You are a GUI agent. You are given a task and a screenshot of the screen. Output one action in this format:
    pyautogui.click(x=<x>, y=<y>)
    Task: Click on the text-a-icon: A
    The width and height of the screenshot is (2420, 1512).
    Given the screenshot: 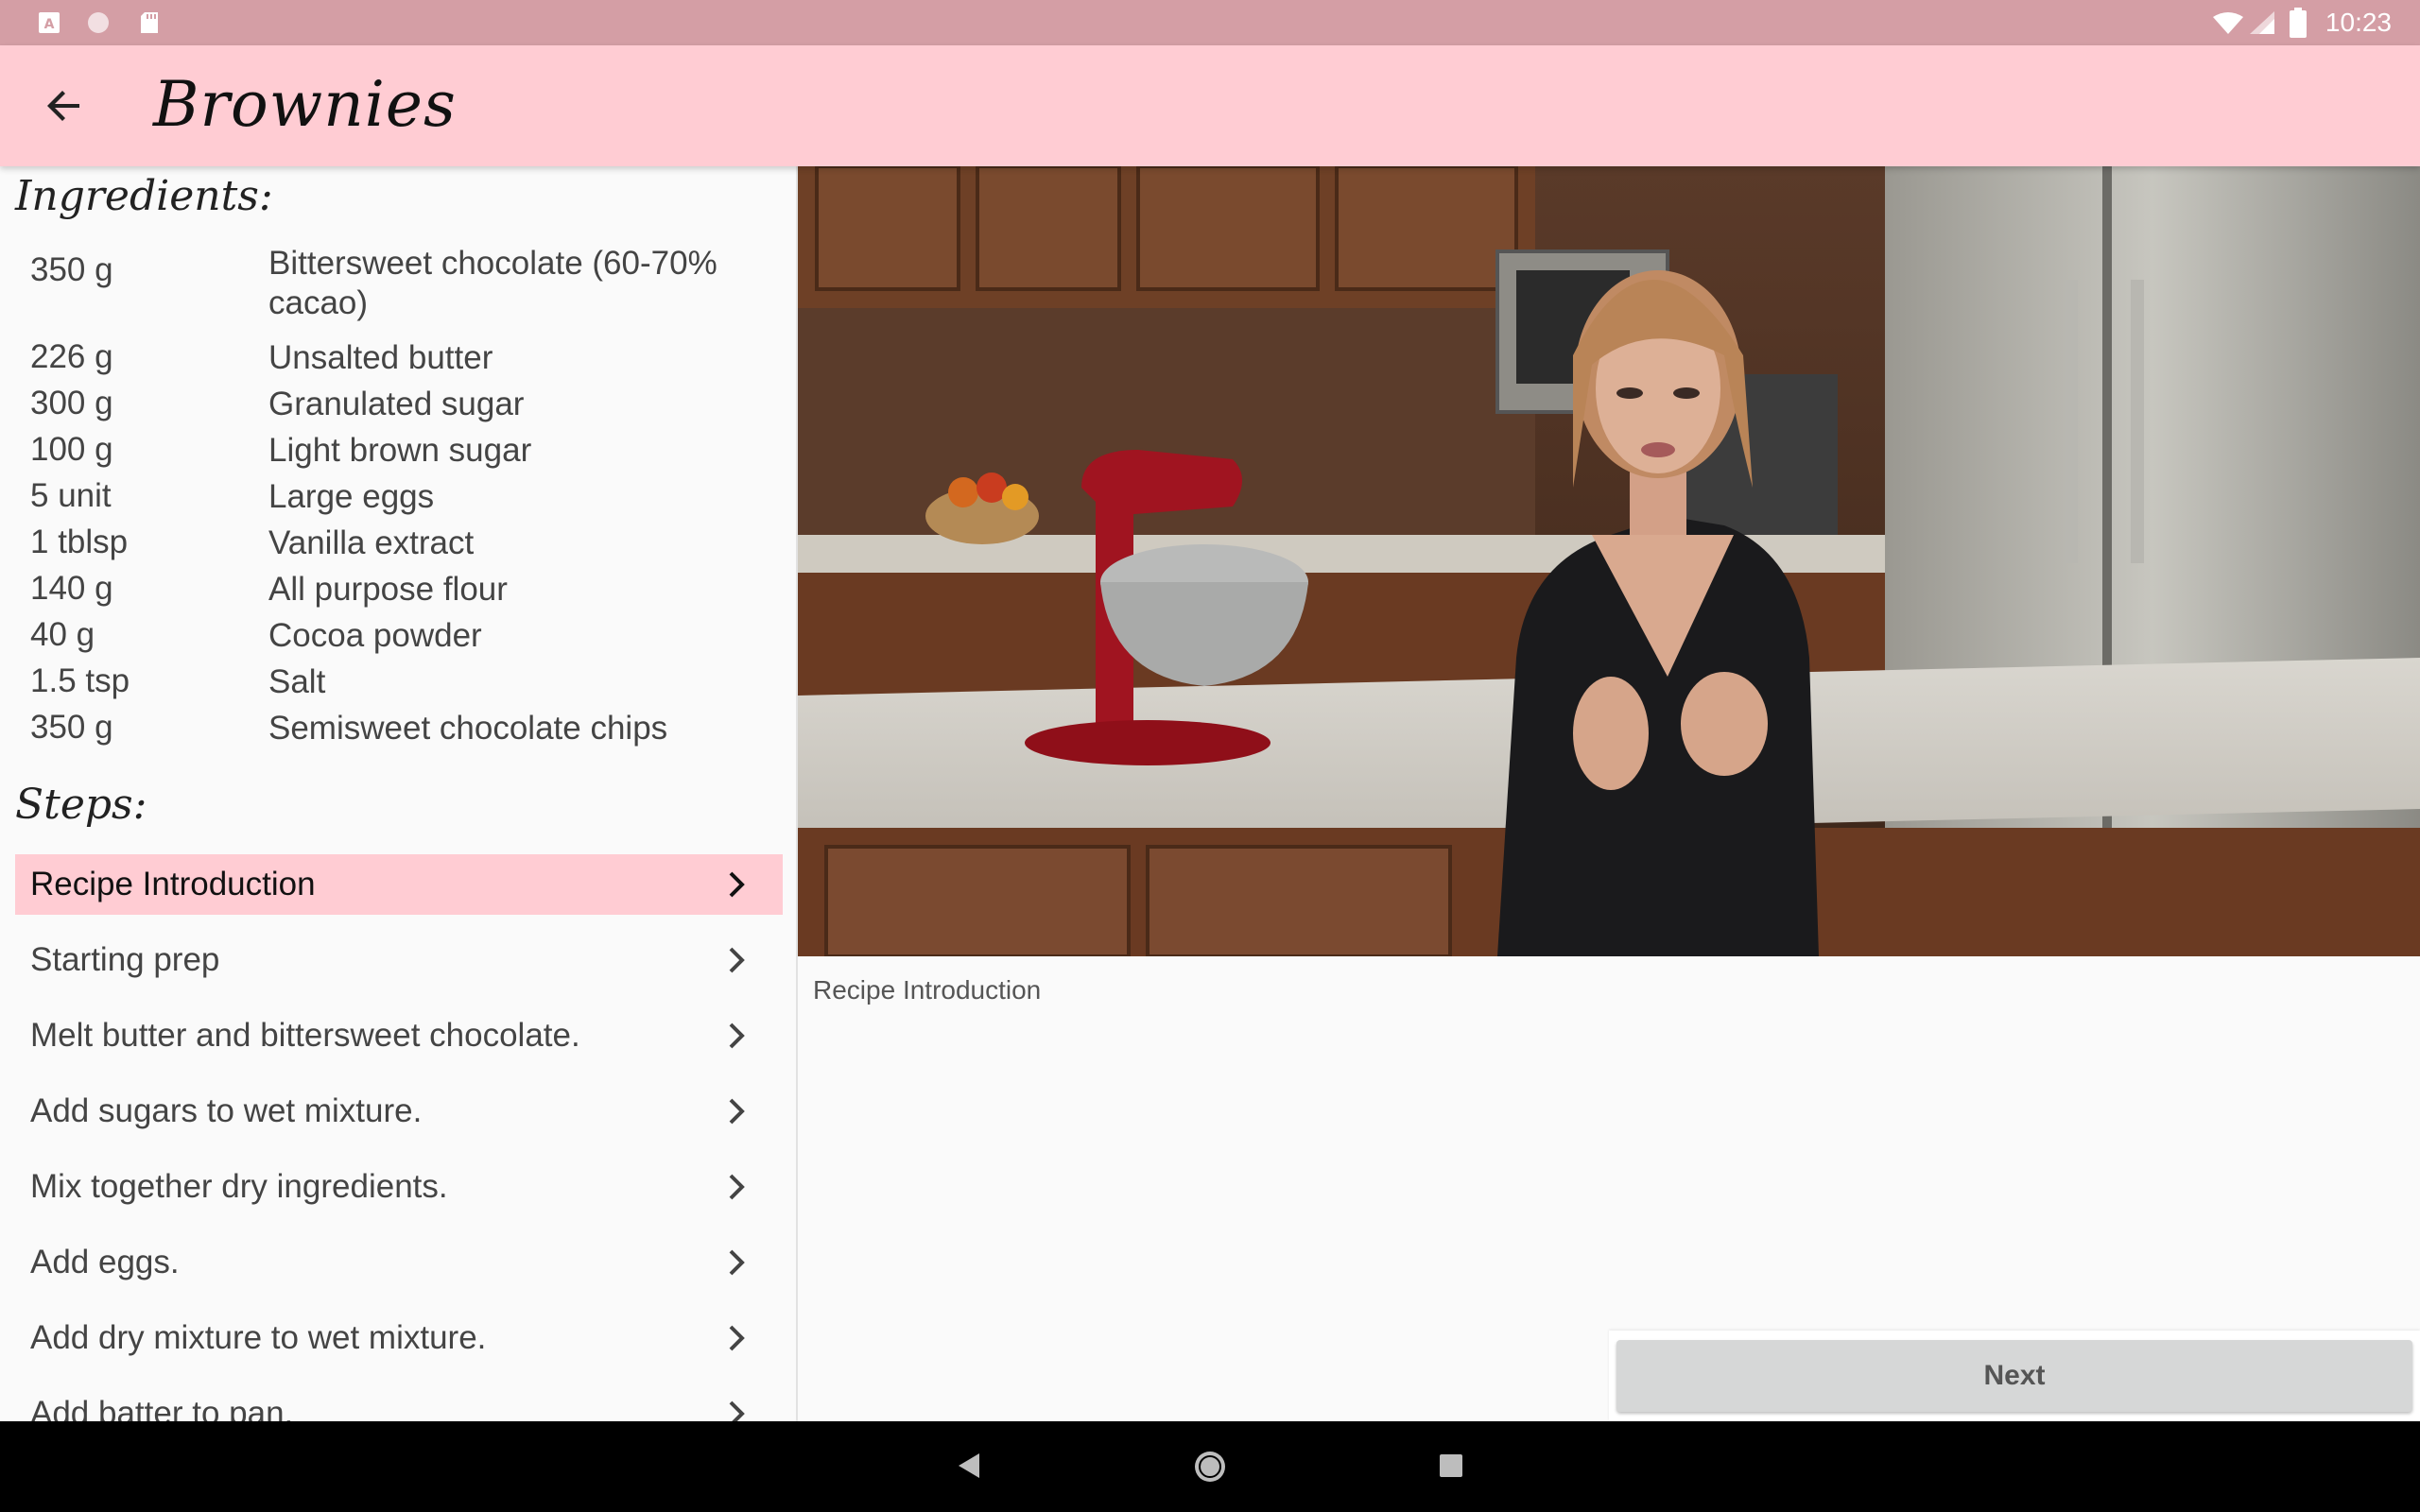 What is the action you would take?
    pyautogui.click(x=49, y=22)
    